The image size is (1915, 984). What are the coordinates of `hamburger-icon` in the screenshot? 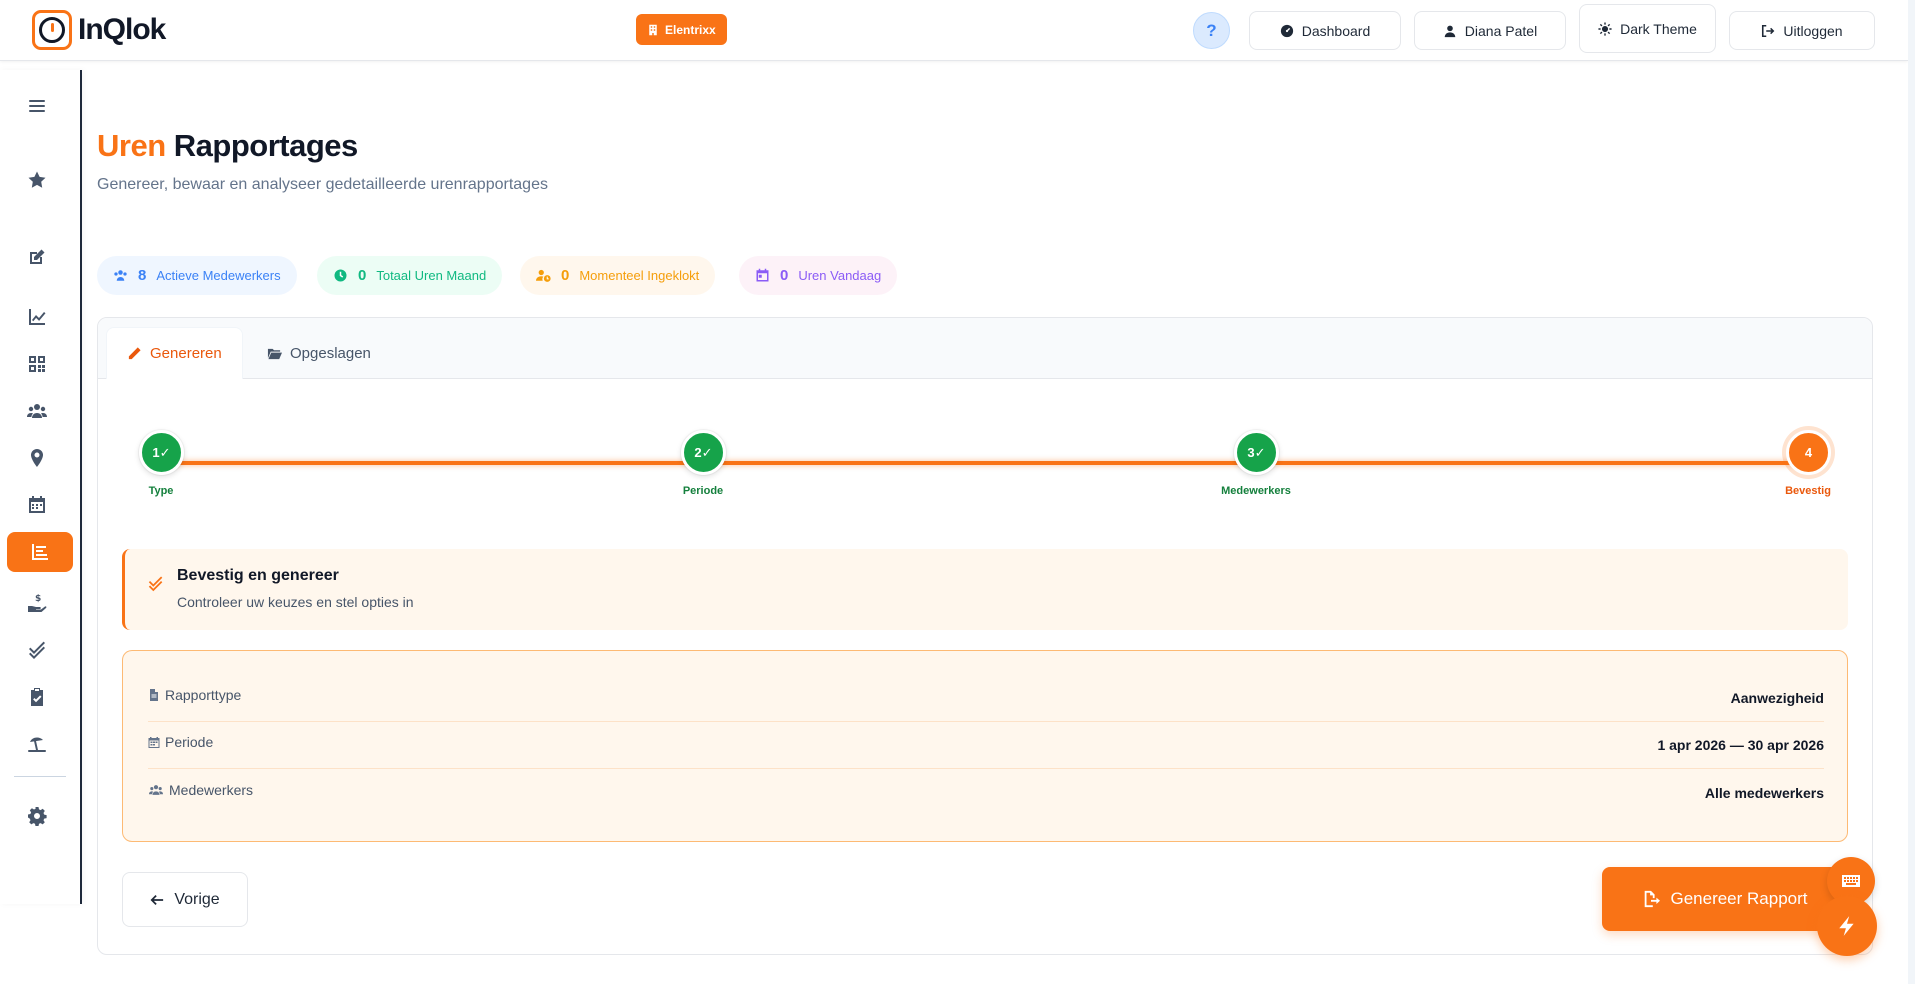 It's located at (37, 106).